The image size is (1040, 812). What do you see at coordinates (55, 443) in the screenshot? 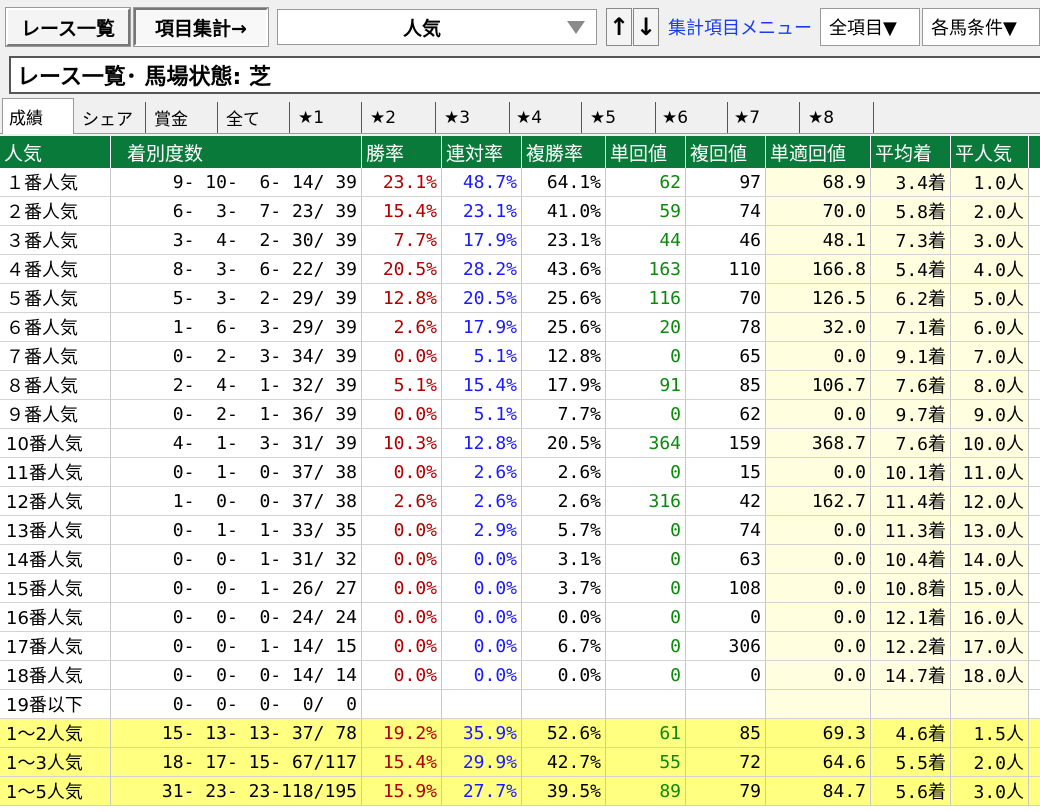
I see `cell-pop: 10番人気` at bounding box center [55, 443].